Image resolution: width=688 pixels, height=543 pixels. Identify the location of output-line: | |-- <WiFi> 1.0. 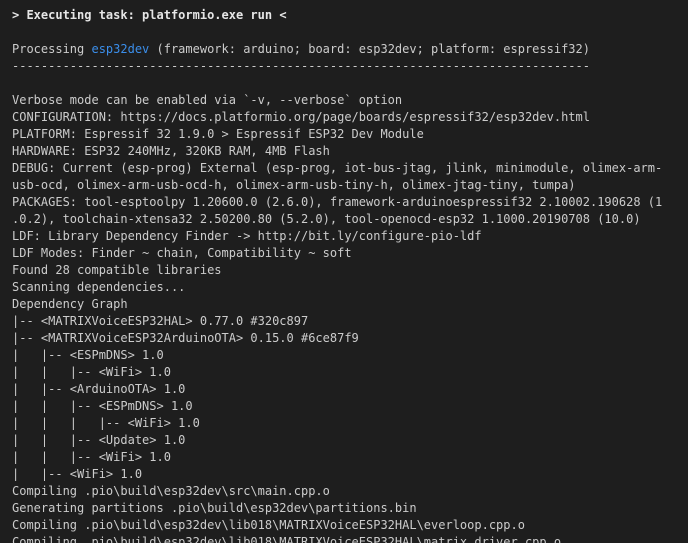
(77, 474).